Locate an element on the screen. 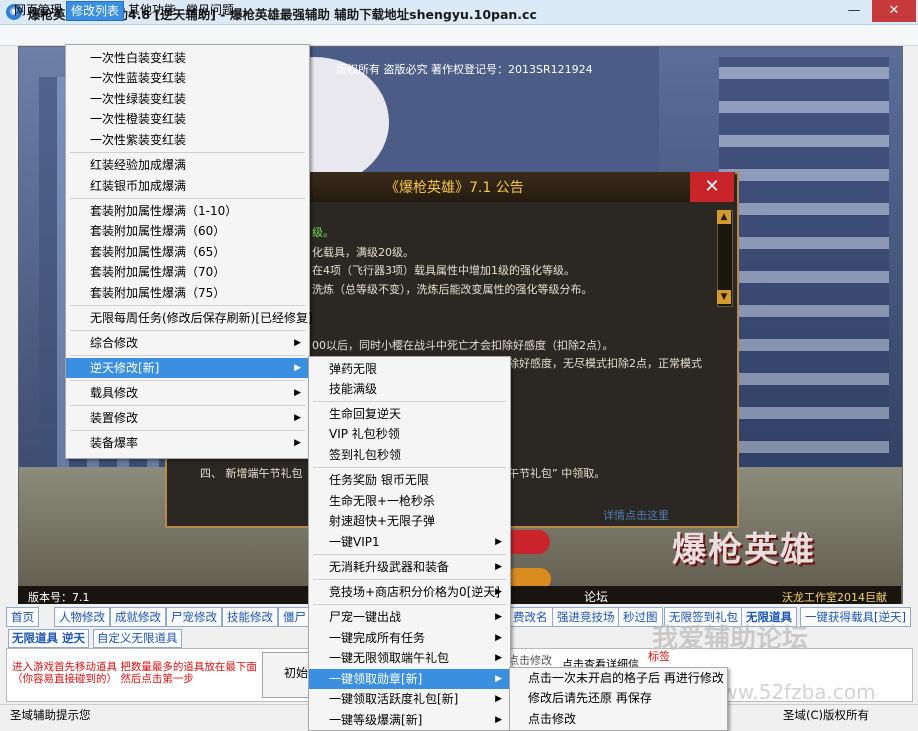 This screenshot has width=918, height=731. menu-item: VIP 礼包秒领 is located at coordinates (354, 434).